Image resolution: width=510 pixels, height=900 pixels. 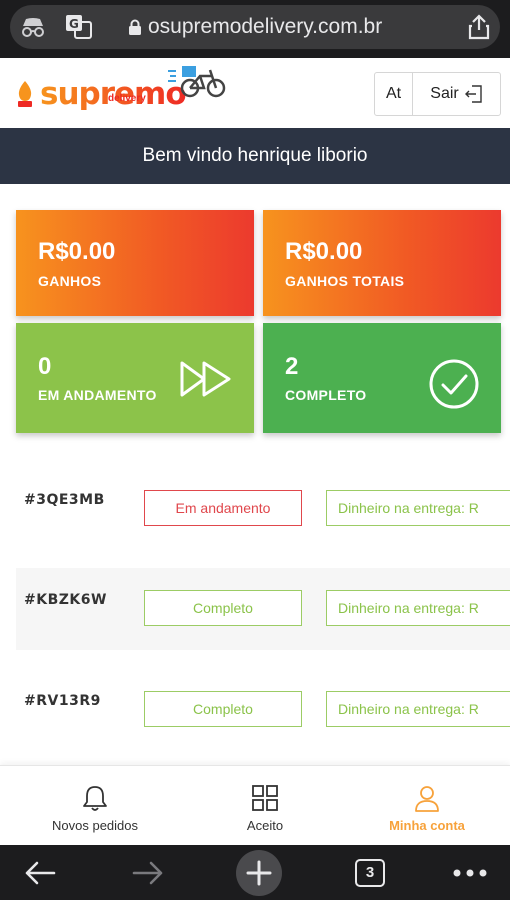 I want to click on nav-new-orders: Novos pedidos, so click(x=95, y=806).